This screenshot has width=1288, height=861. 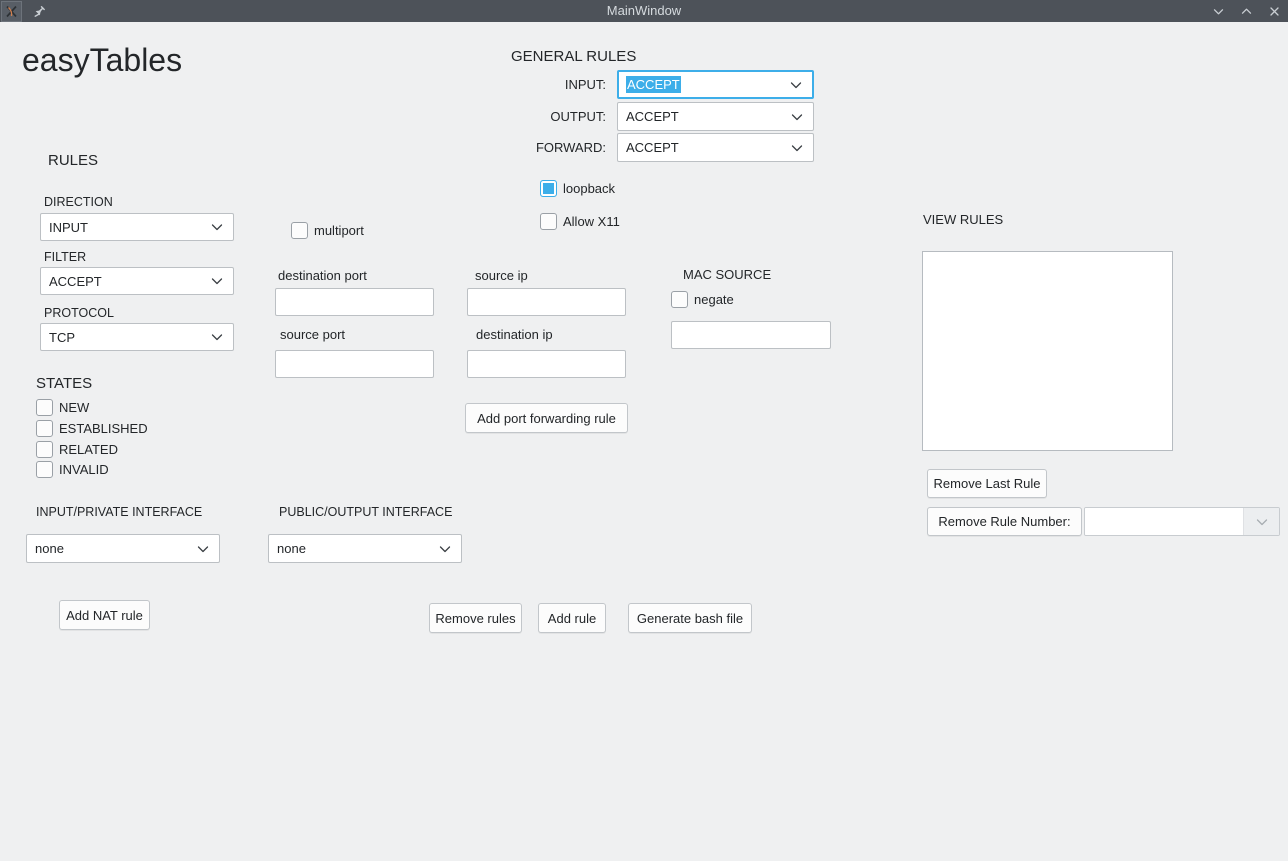 I want to click on add-rule-button: Add rule, so click(x=572, y=618).